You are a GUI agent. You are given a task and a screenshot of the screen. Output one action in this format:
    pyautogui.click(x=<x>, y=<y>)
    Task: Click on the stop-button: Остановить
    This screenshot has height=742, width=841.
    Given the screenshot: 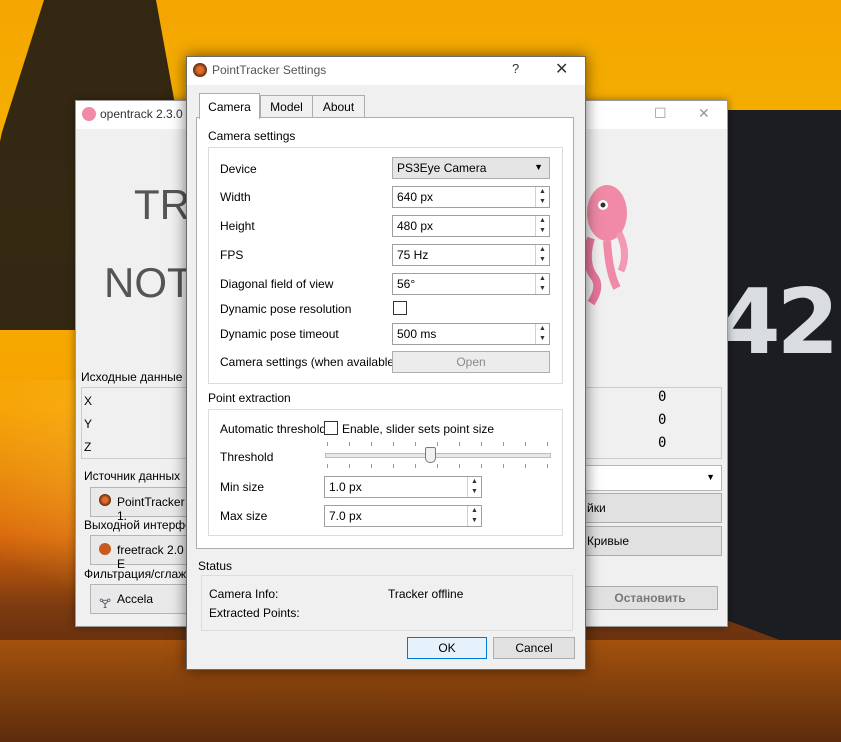 What is the action you would take?
    pyautogui.click(x=650, y=598)
    